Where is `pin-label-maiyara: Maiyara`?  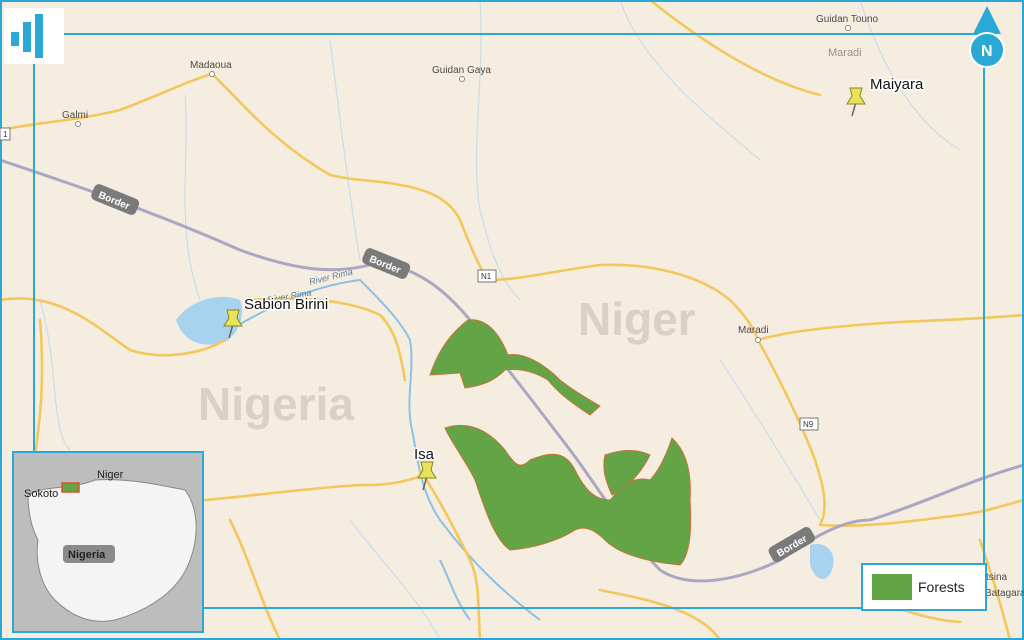 pin-label-maiyara: Maiyara is located at coordinates (897, 84).